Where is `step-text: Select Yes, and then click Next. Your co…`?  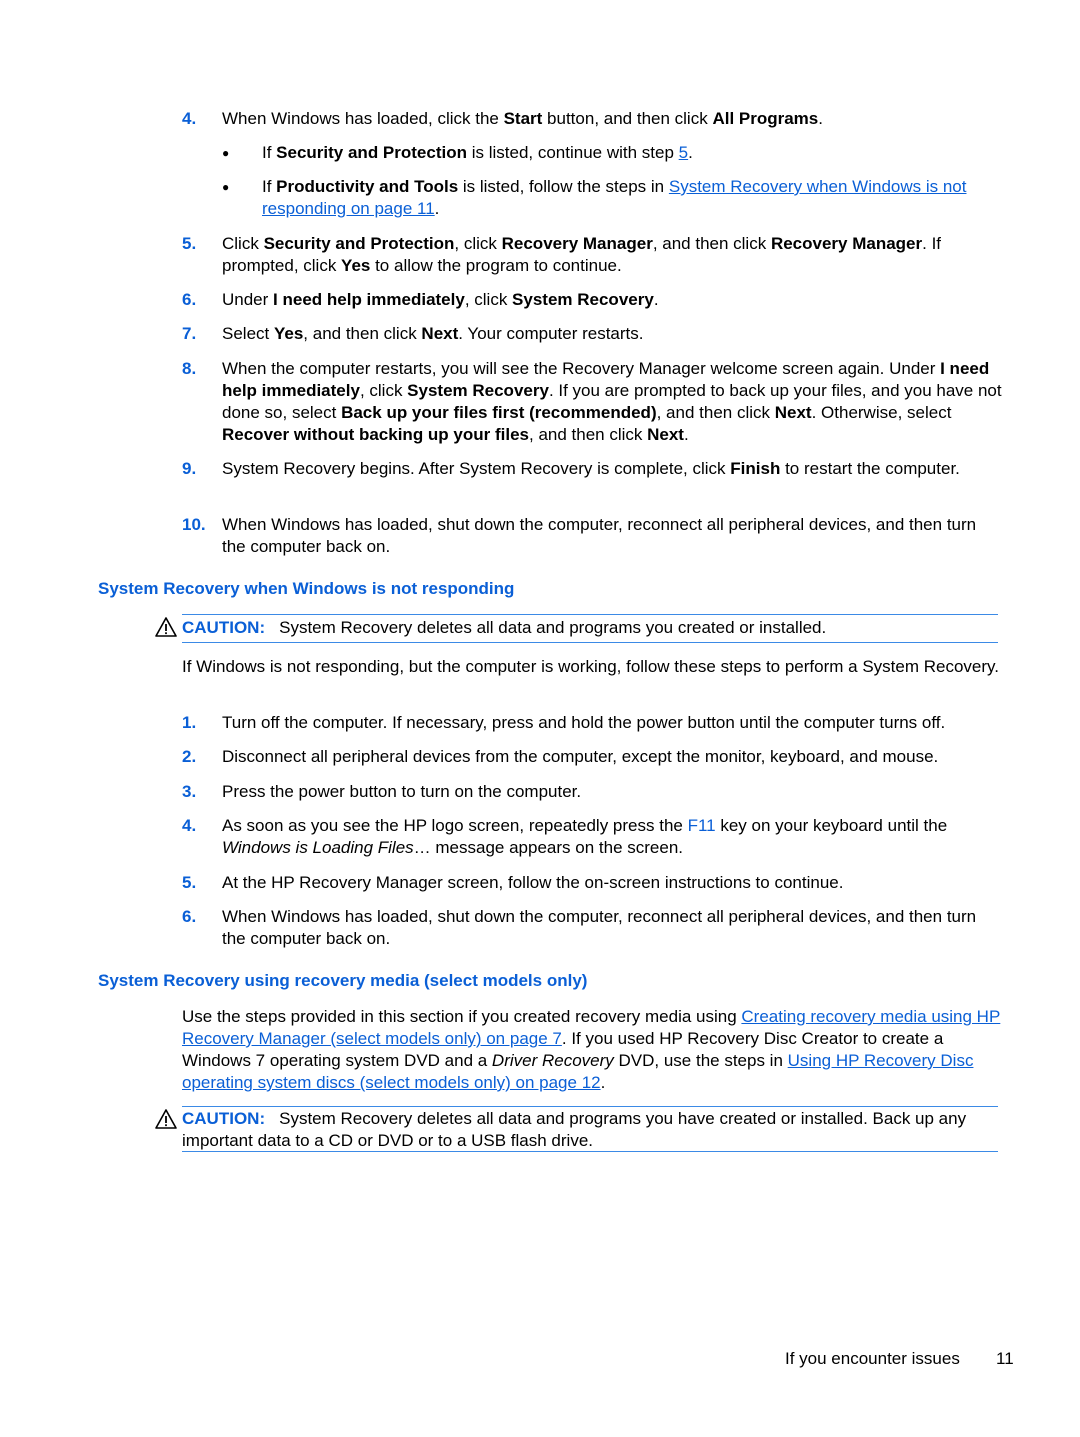
step-text: Select Yes, and then click Next. Your co… is located at coordinates (433, 333).